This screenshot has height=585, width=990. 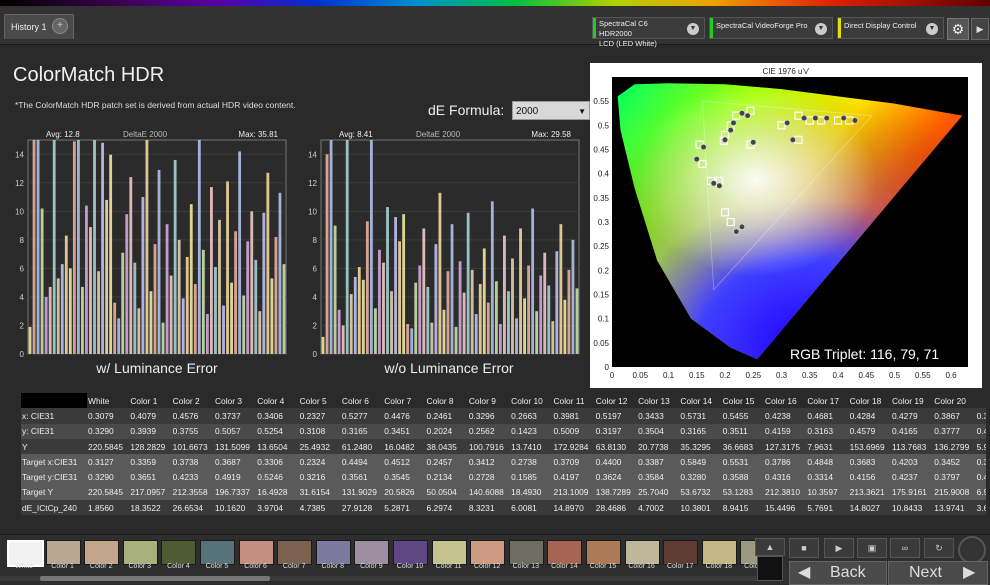 What do you see at coordinates (839, 548) in the screenshot?
I see `play-icon: ▶` at bounding box center [839, 548].